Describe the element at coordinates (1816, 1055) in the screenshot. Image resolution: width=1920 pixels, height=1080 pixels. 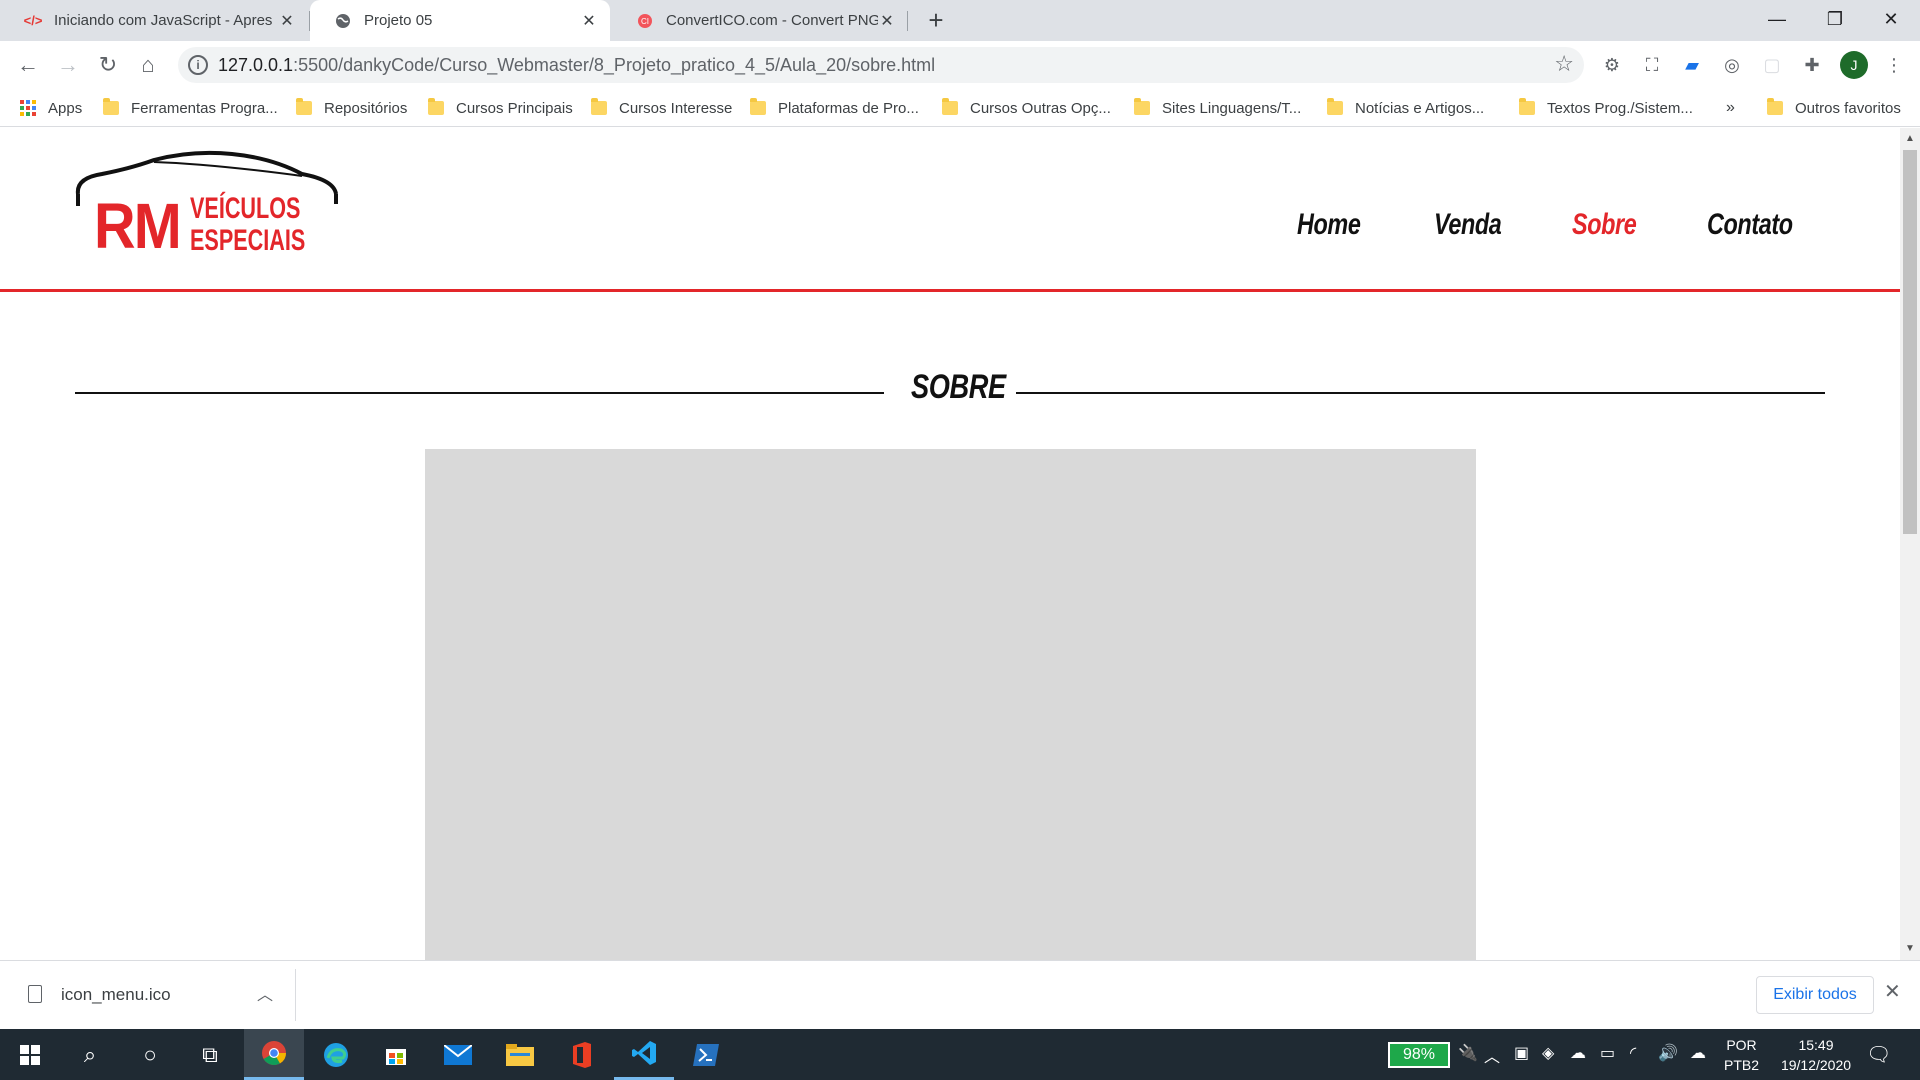
I see `system-clock: 15:49 19/12/2020` at that location.